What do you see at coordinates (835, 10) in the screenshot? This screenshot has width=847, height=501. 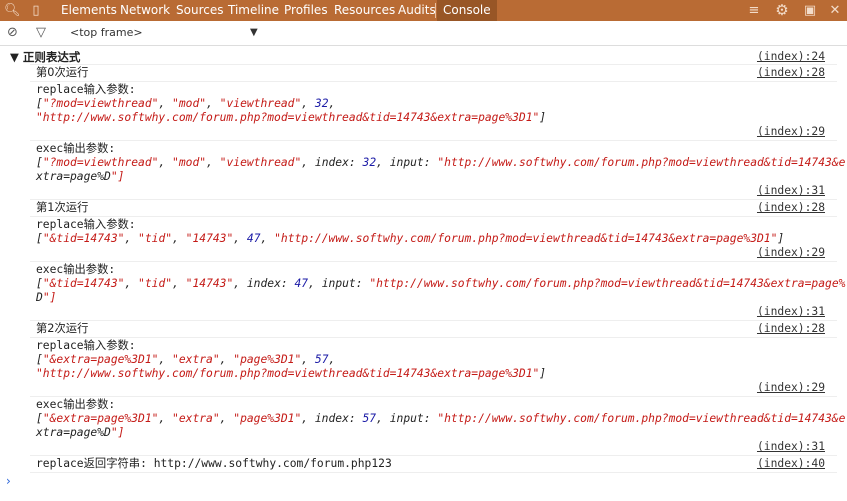 I see `close-icon: ✕` at bounding box center [835, 10].